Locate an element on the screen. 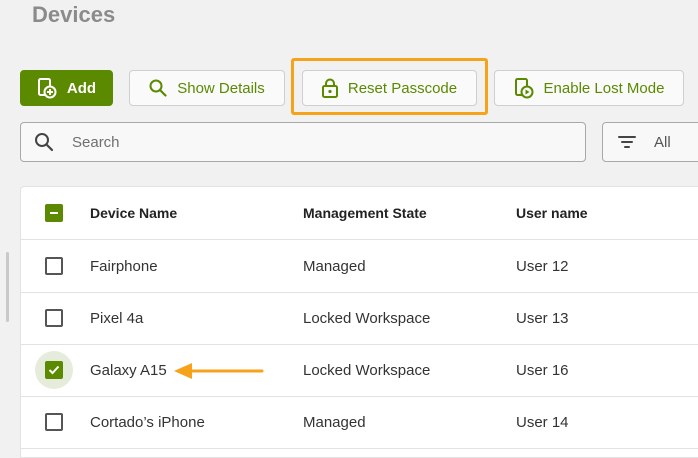 The width and height of the screenshot is (698, 458). filter-dropdown: All is located at coordinates (650, 142).